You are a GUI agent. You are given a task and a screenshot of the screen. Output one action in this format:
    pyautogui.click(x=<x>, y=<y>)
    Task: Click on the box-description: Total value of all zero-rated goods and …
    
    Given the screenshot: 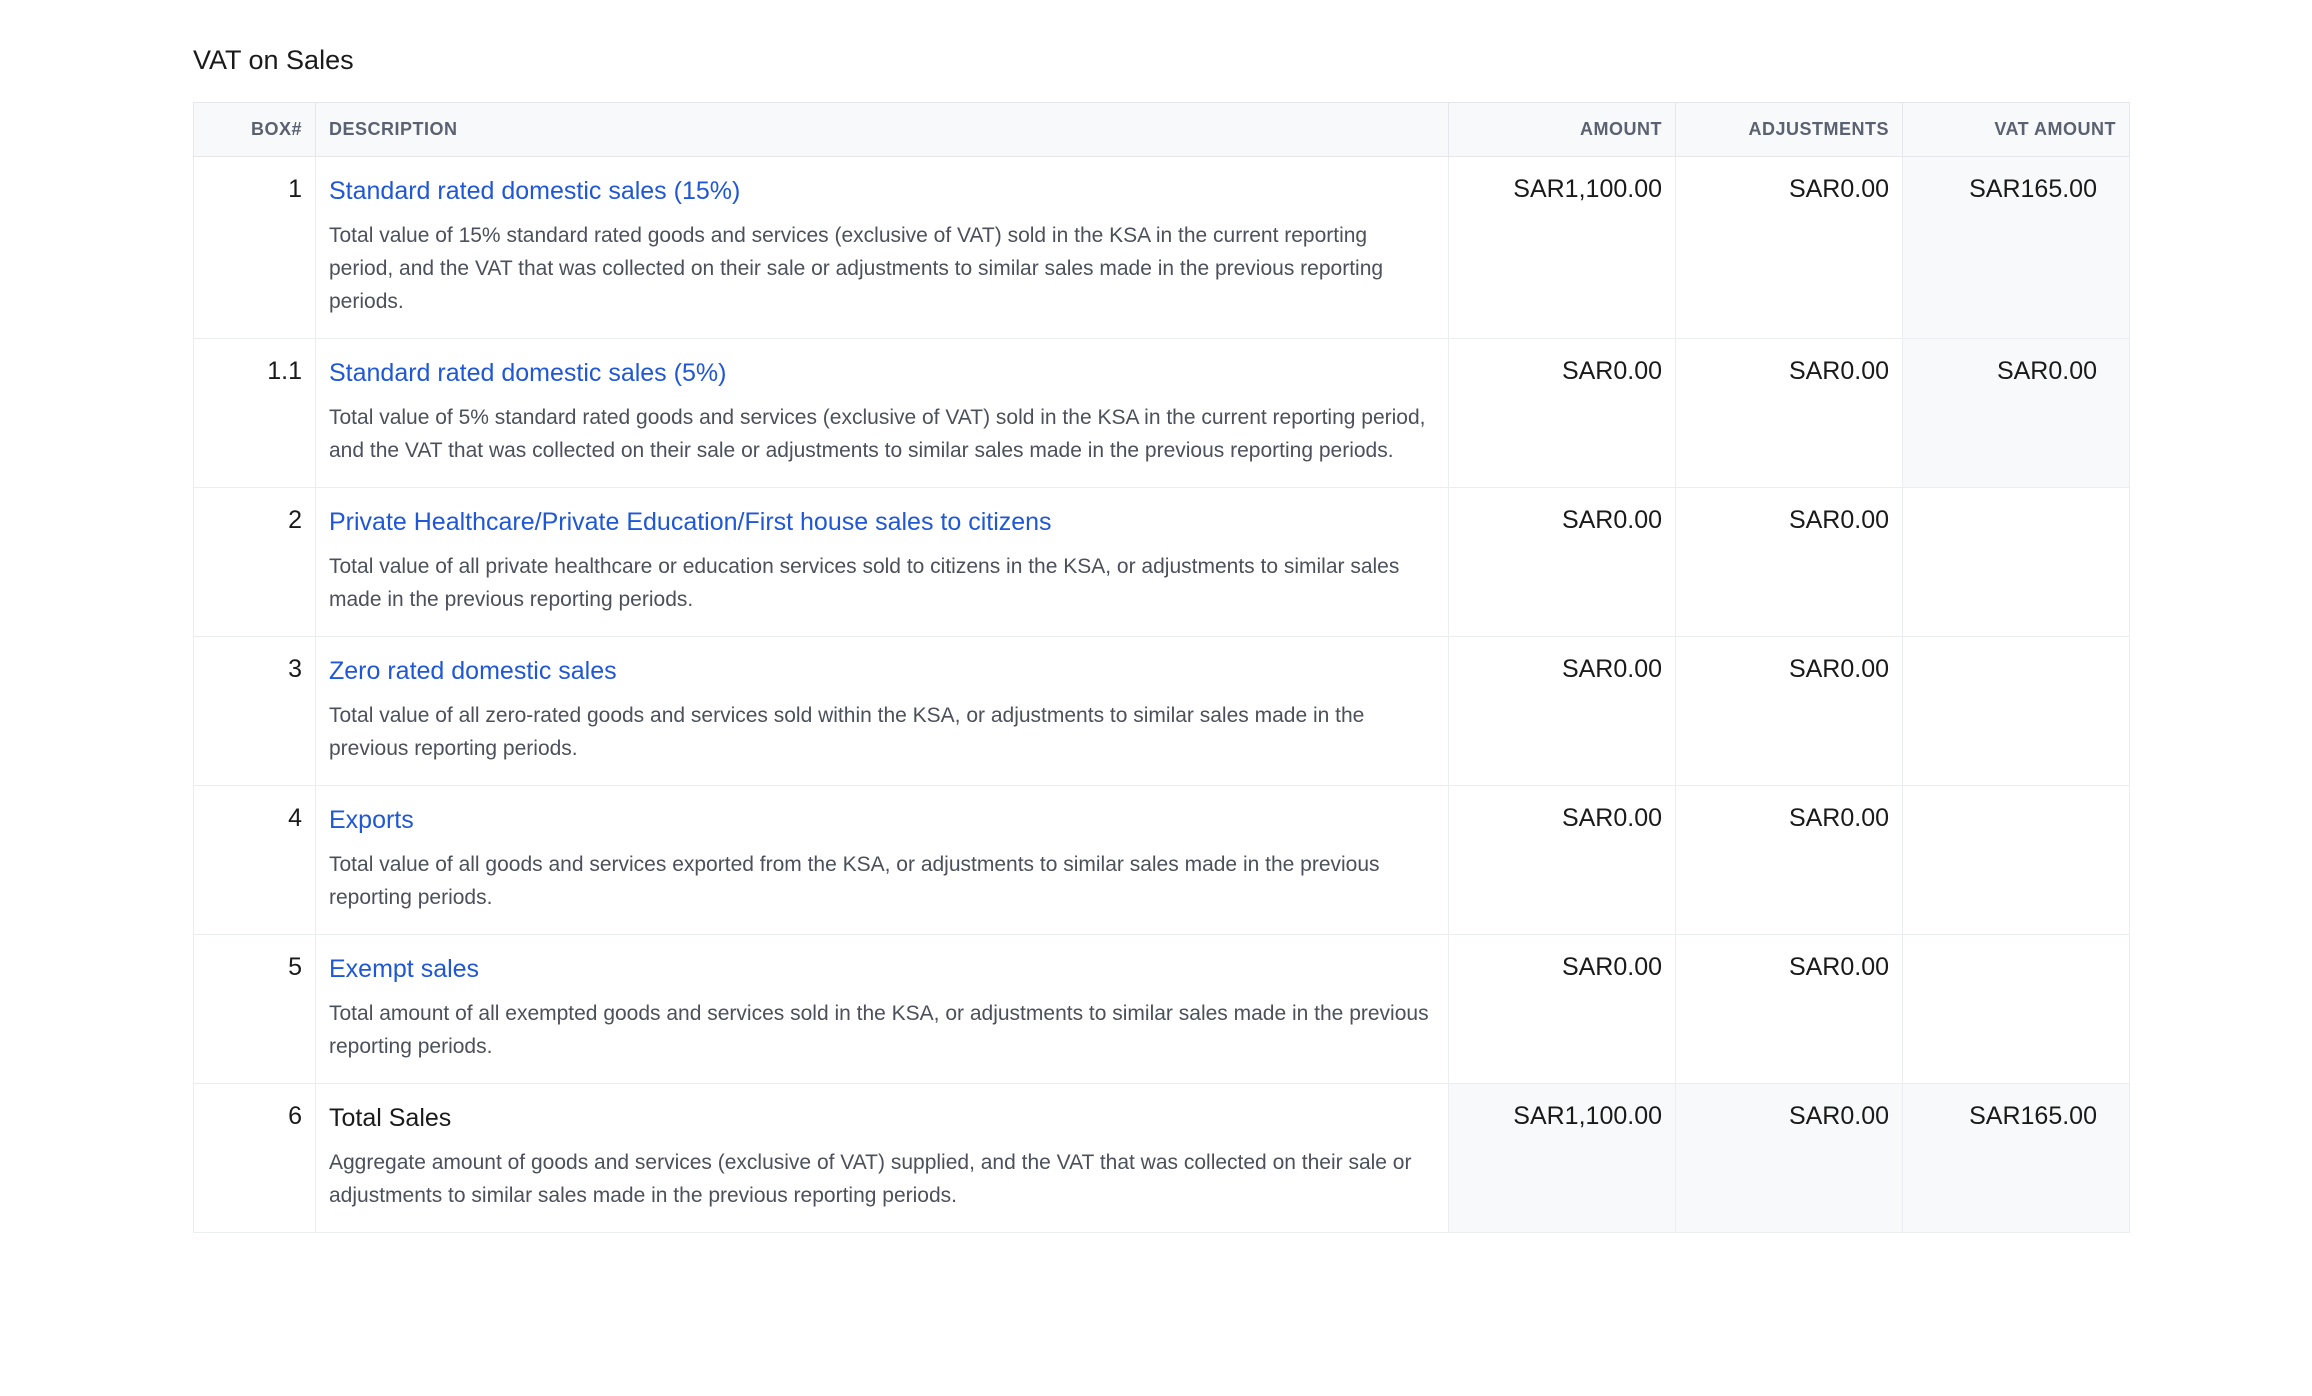 What is the action you would take?
    pyautogui.click(x=847, y=732)
    